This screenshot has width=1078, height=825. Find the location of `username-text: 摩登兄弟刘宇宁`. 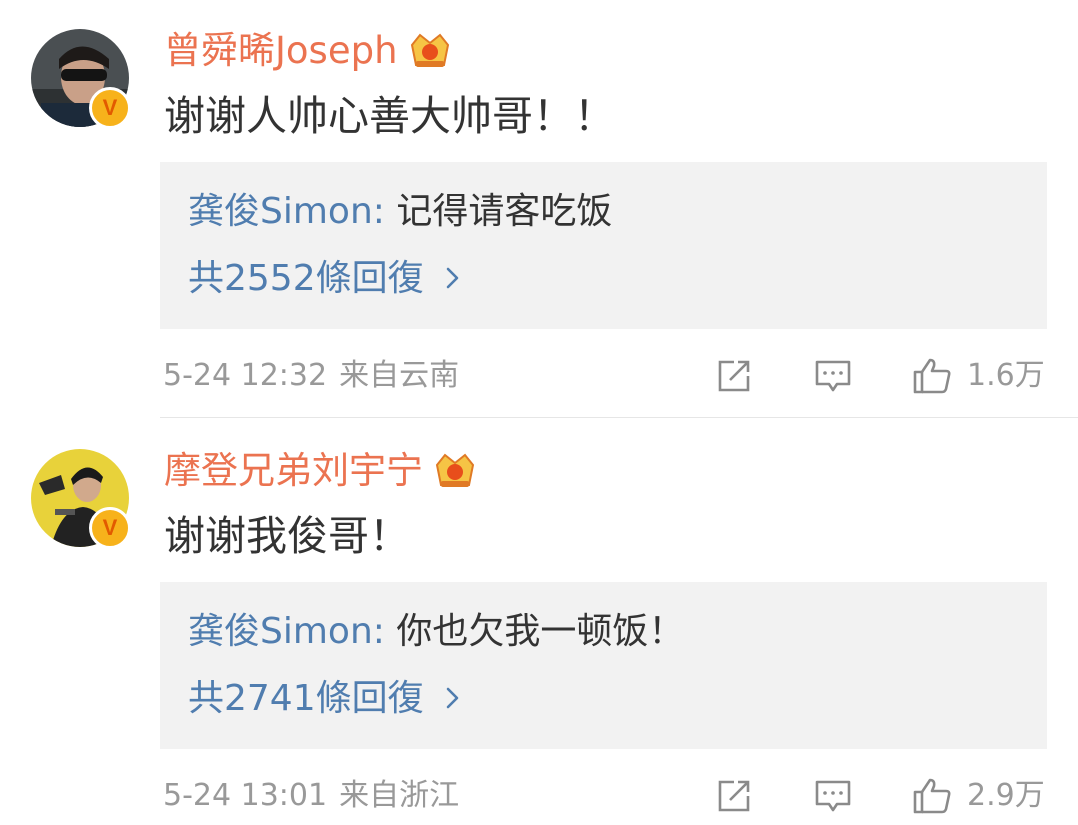

username-text: 摩登兄弟刘宇宁 is located at coordinates (293, 470).